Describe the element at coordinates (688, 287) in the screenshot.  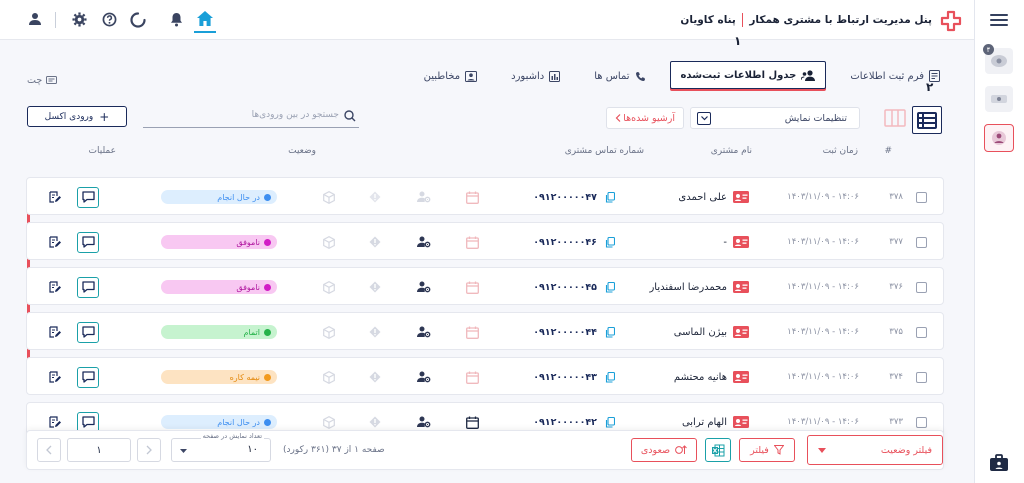
I see `customer-name: محمدرضا اسفندیار` at that location.